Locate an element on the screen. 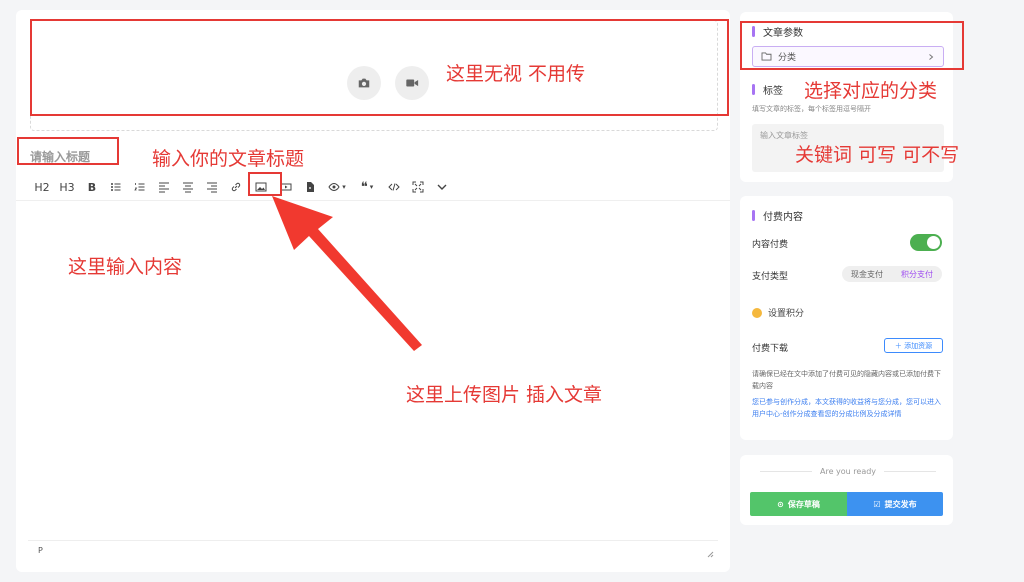 The height and width of the screenshot is (582, 1024). points-setting: 设置积分 is located at coordinates (778, 312).